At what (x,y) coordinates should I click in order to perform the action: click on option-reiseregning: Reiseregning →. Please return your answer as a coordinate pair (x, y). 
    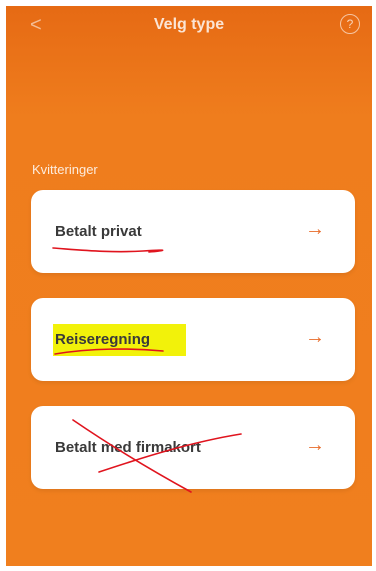
    Looking at the image, I should click on (193, 339).